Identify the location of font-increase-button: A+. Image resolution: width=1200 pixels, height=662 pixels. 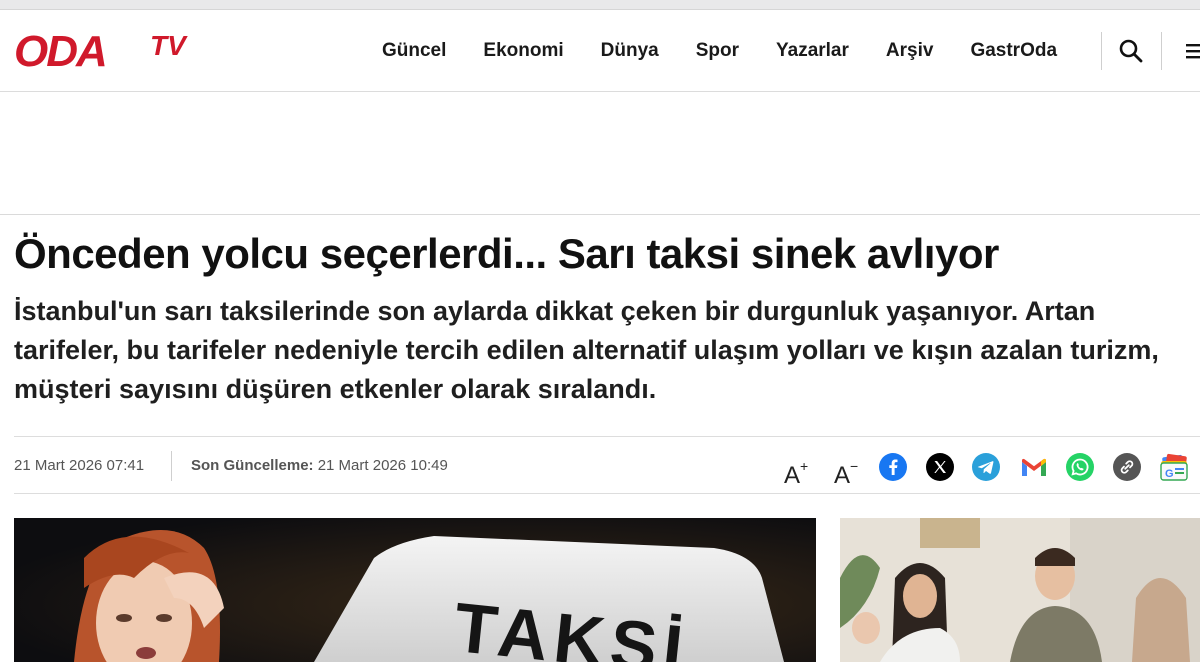
(796, 471).